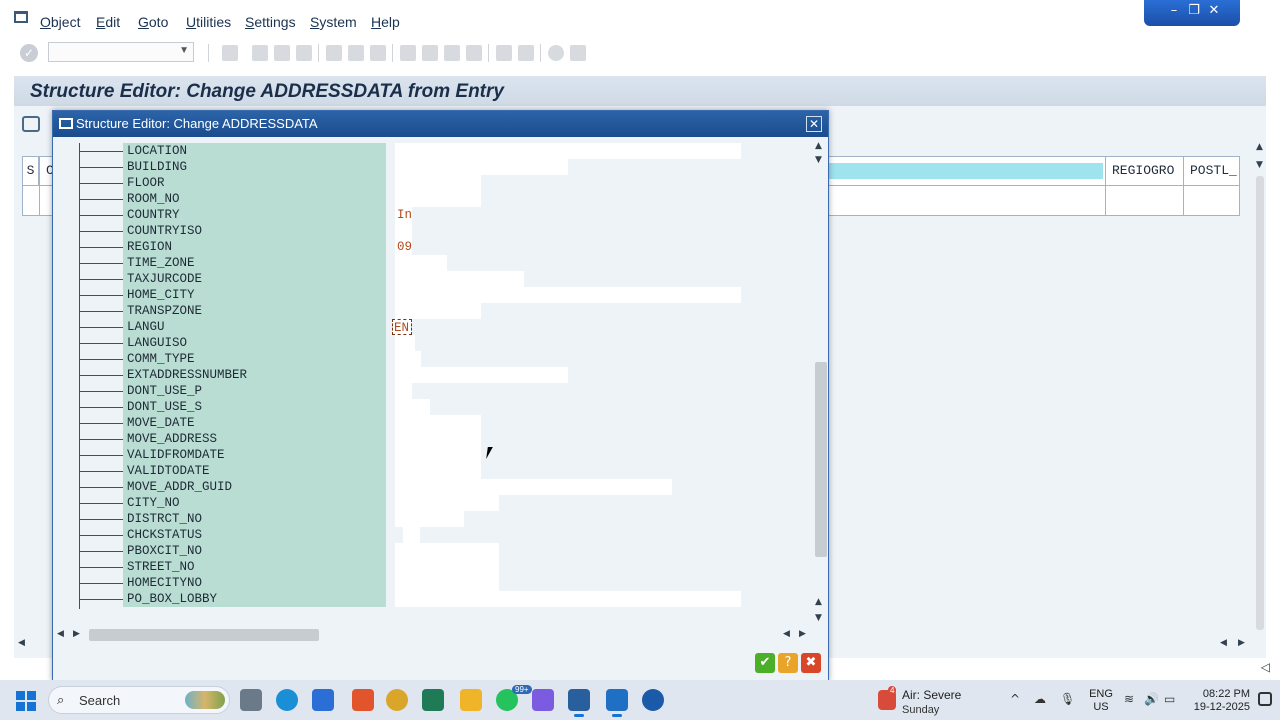 This screenshot has height=720, width=1280. Describe the element at coordinates (811, 663) in the screenshot. I see `cancel-button: ✖` at that location.